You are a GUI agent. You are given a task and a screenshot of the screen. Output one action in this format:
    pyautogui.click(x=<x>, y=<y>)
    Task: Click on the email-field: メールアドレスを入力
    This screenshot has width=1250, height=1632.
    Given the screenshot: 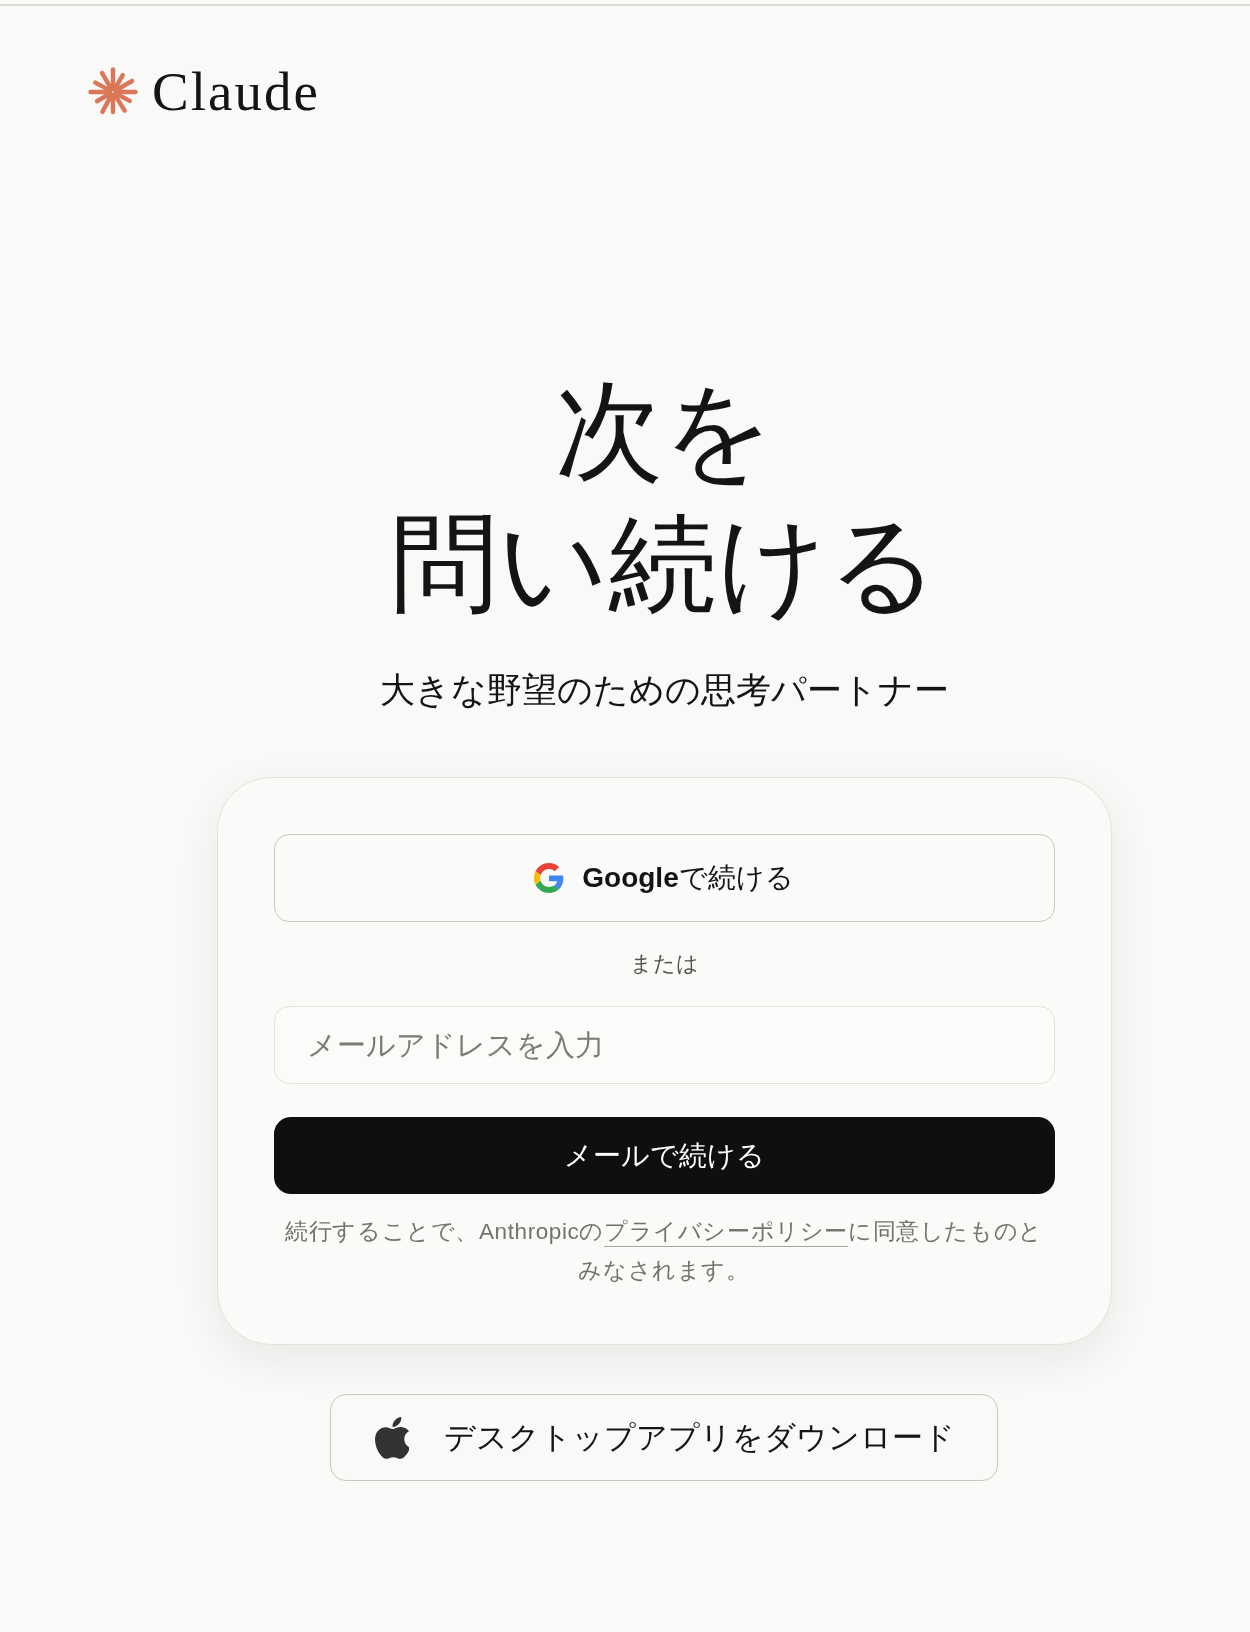 What is the action you would take?
    pyautogui.click(x=664, y=1045)
    